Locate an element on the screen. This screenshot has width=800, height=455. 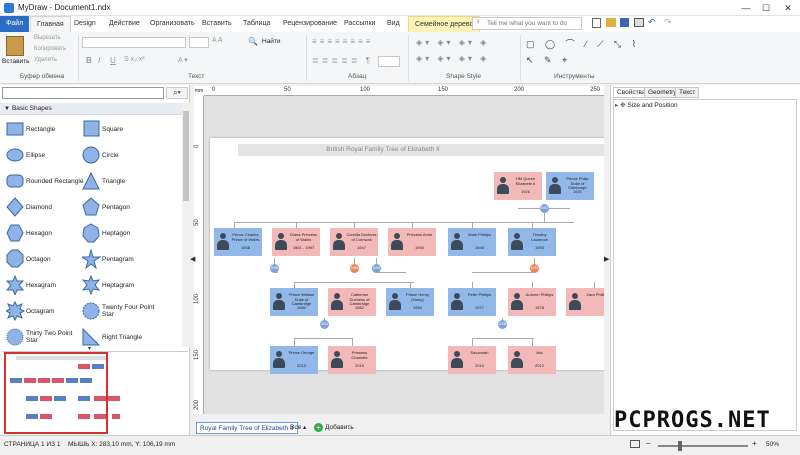
shape-item-rounded-rectangle: Rounded Rectangle is located at coordinates (43, 181).